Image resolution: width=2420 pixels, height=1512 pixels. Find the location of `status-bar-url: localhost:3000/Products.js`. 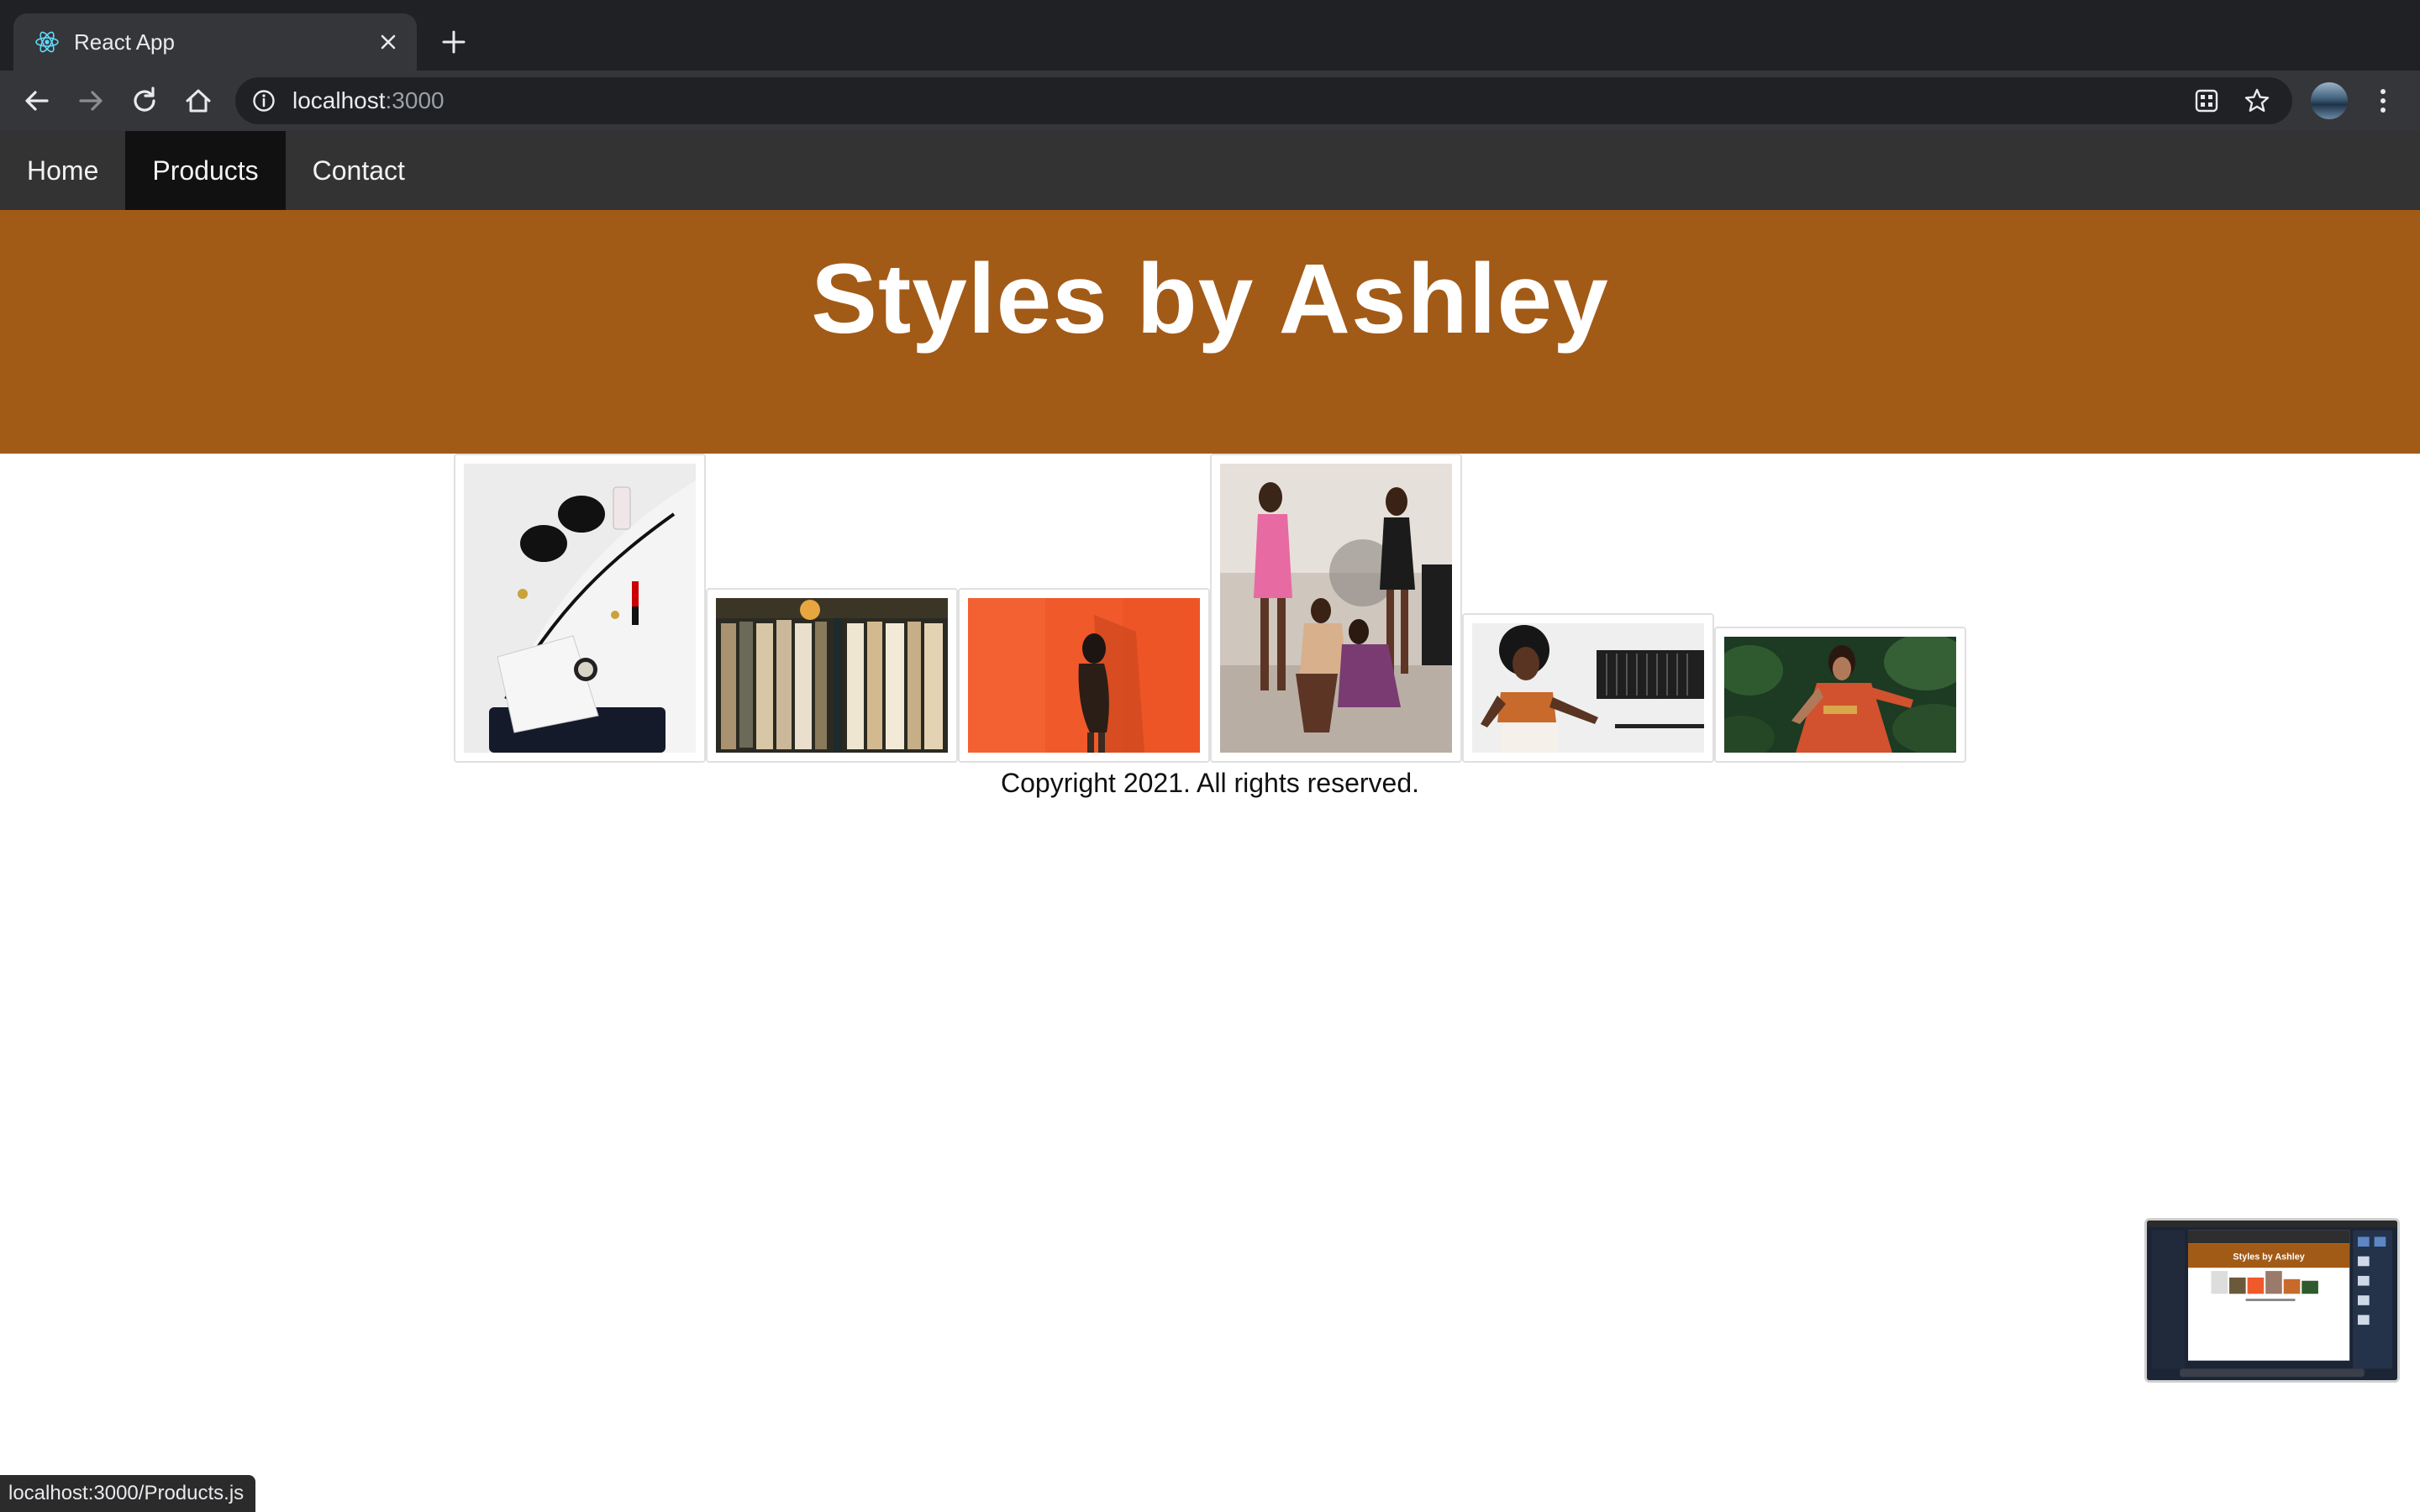

status-bar-url: localhost:3000/Products.js is located at coordinates (128, 1493).